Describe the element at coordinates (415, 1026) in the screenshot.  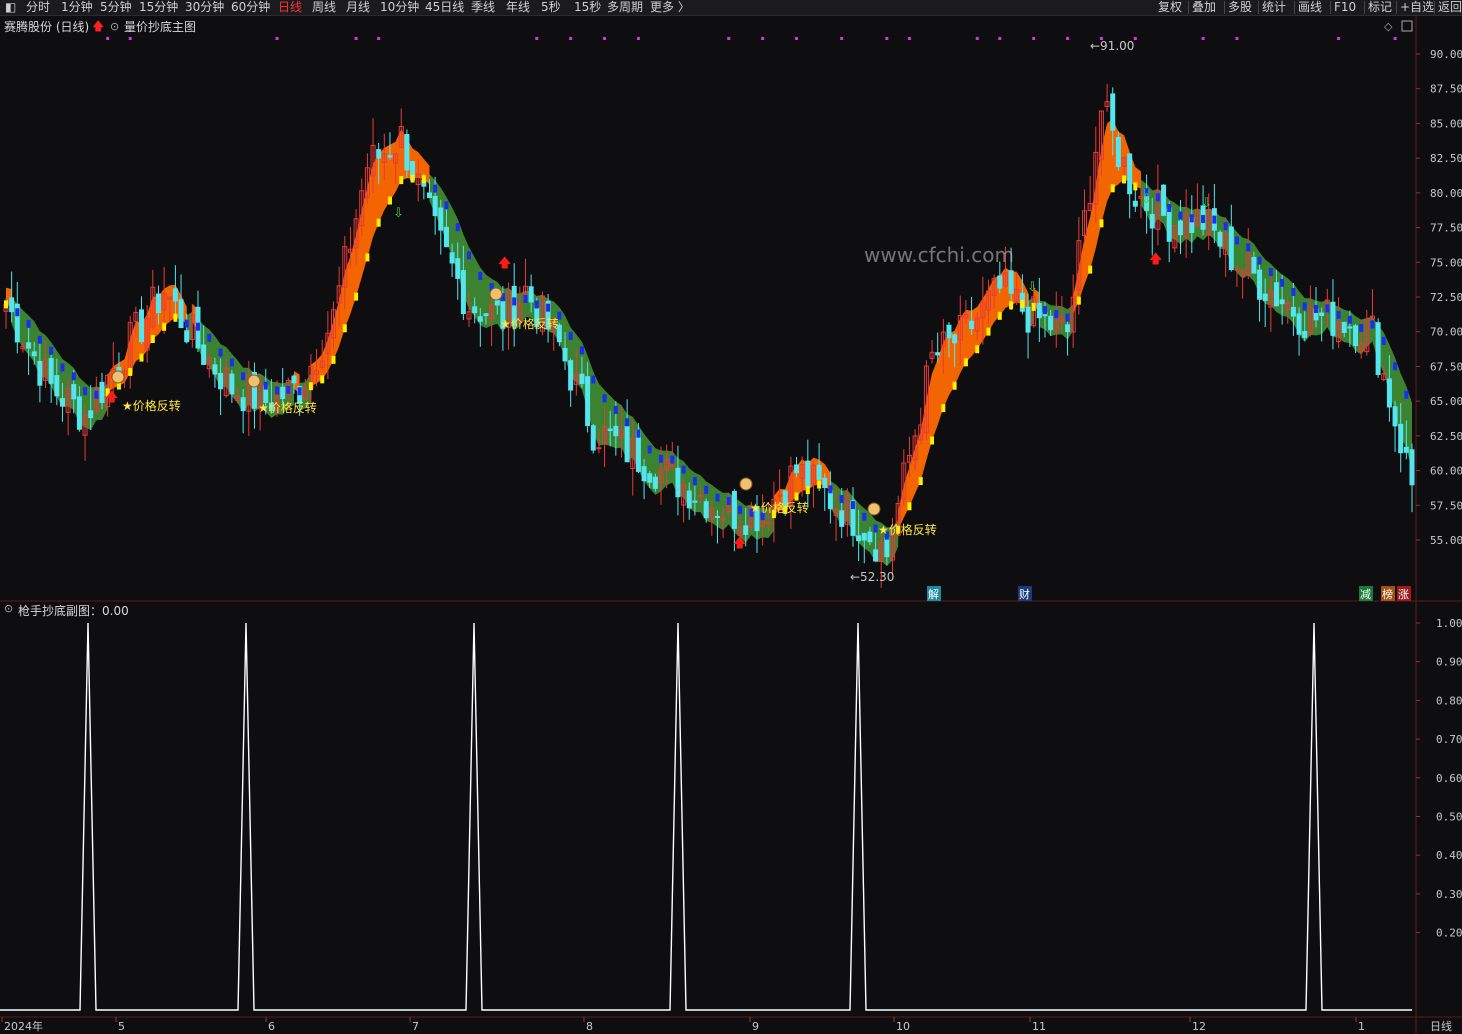
I see `x-tick-label: 7` at that location.